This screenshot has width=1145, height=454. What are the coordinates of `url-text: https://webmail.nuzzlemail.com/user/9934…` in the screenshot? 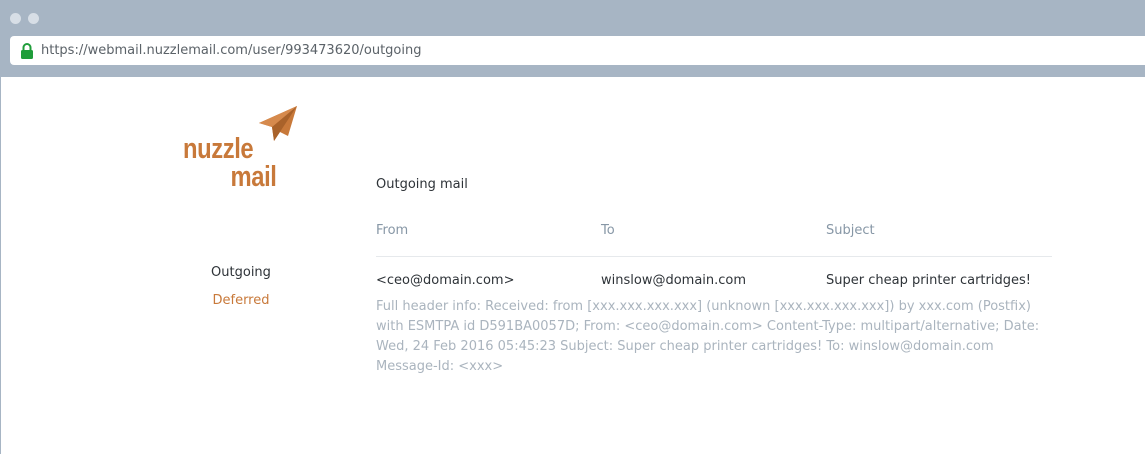 It's located at (231, 50).